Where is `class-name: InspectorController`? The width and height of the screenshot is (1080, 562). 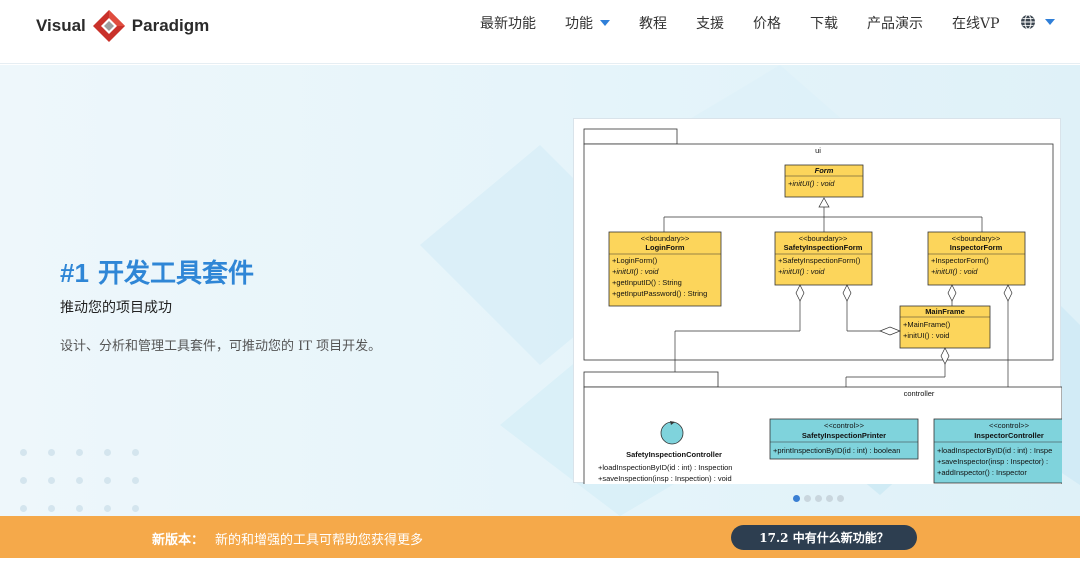
class-name: InspectorController is located at coordinates (1009, 435).